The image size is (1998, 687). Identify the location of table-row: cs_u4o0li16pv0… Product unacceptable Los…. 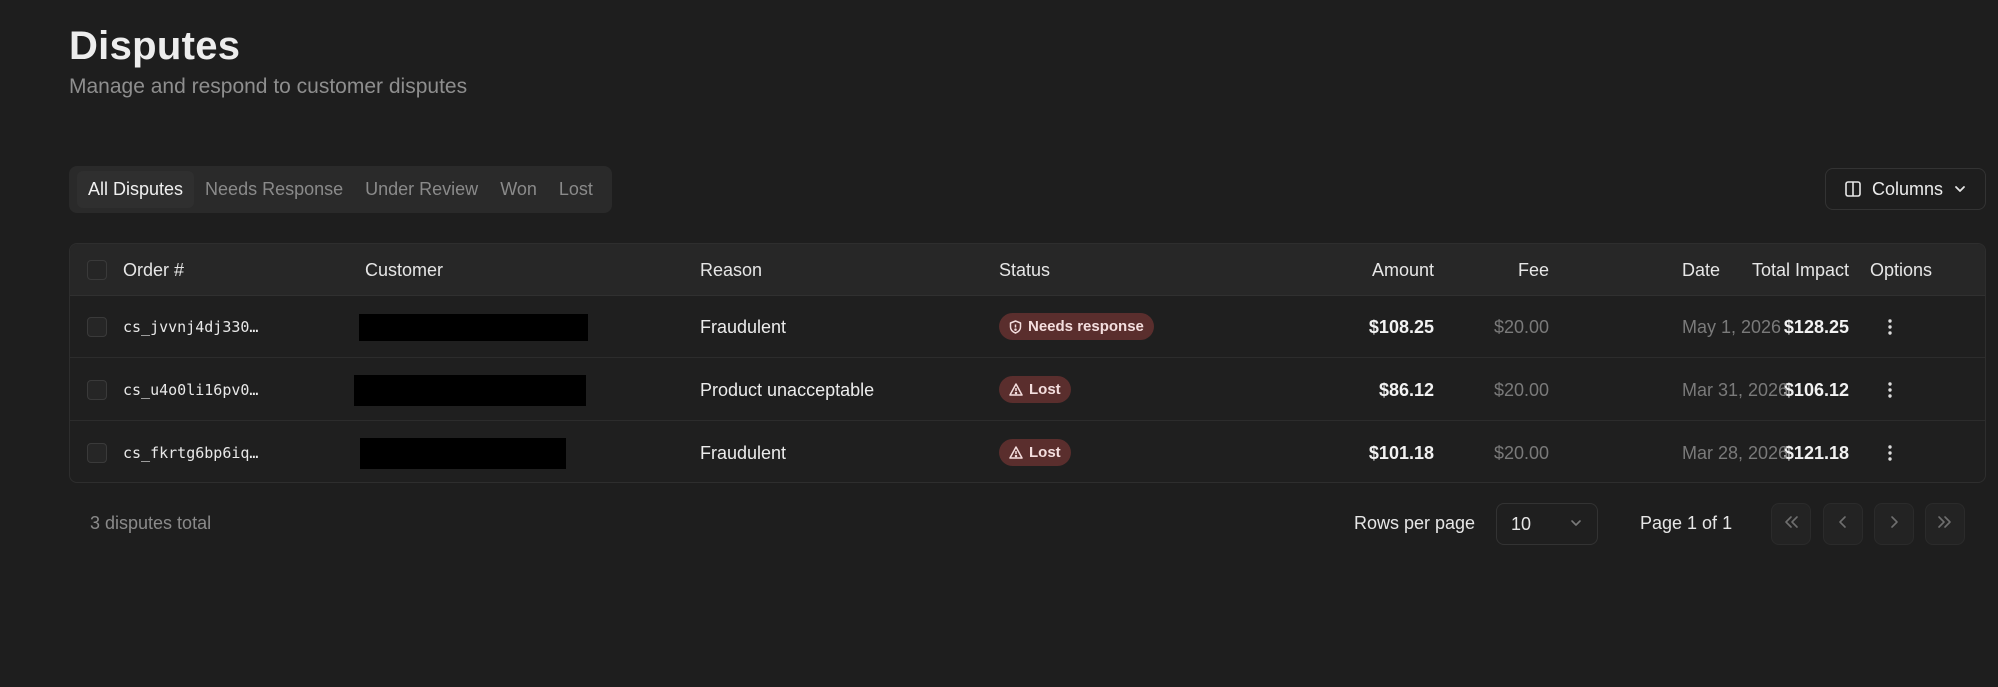
(1027, 390).